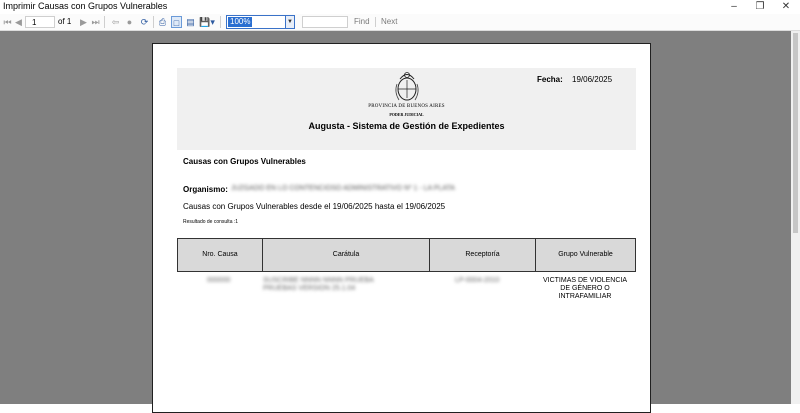  I want to click on column-header: Carátula, so click(346, 255).